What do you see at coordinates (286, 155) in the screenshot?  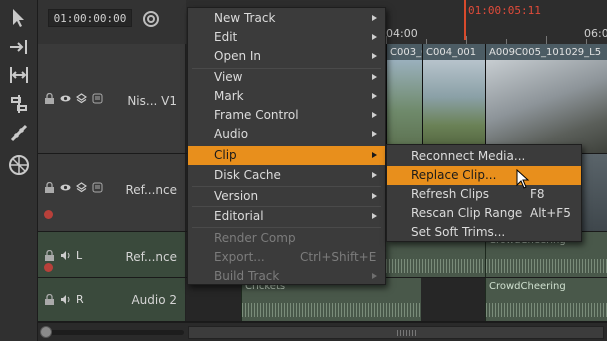 I see `menu-item-clip: Clip` at bounding box center [286, 155].